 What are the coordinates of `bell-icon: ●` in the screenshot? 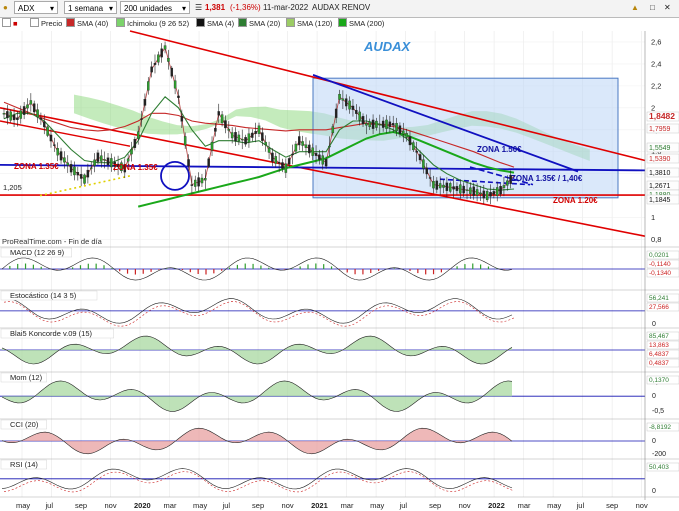 It's located at (5, 8).